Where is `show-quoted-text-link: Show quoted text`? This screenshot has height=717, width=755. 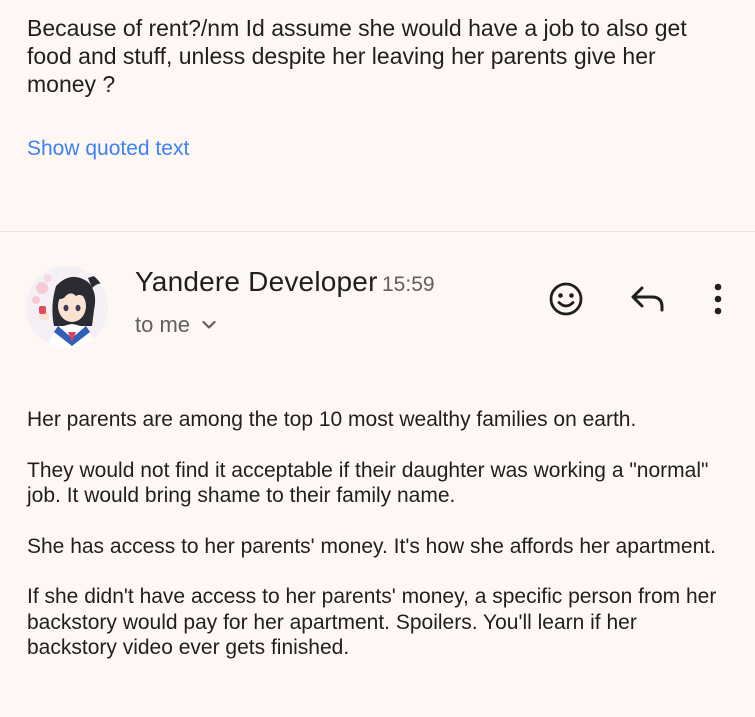 show-quoted-text-link: Show quoted text is located at coordinates (108, 149).